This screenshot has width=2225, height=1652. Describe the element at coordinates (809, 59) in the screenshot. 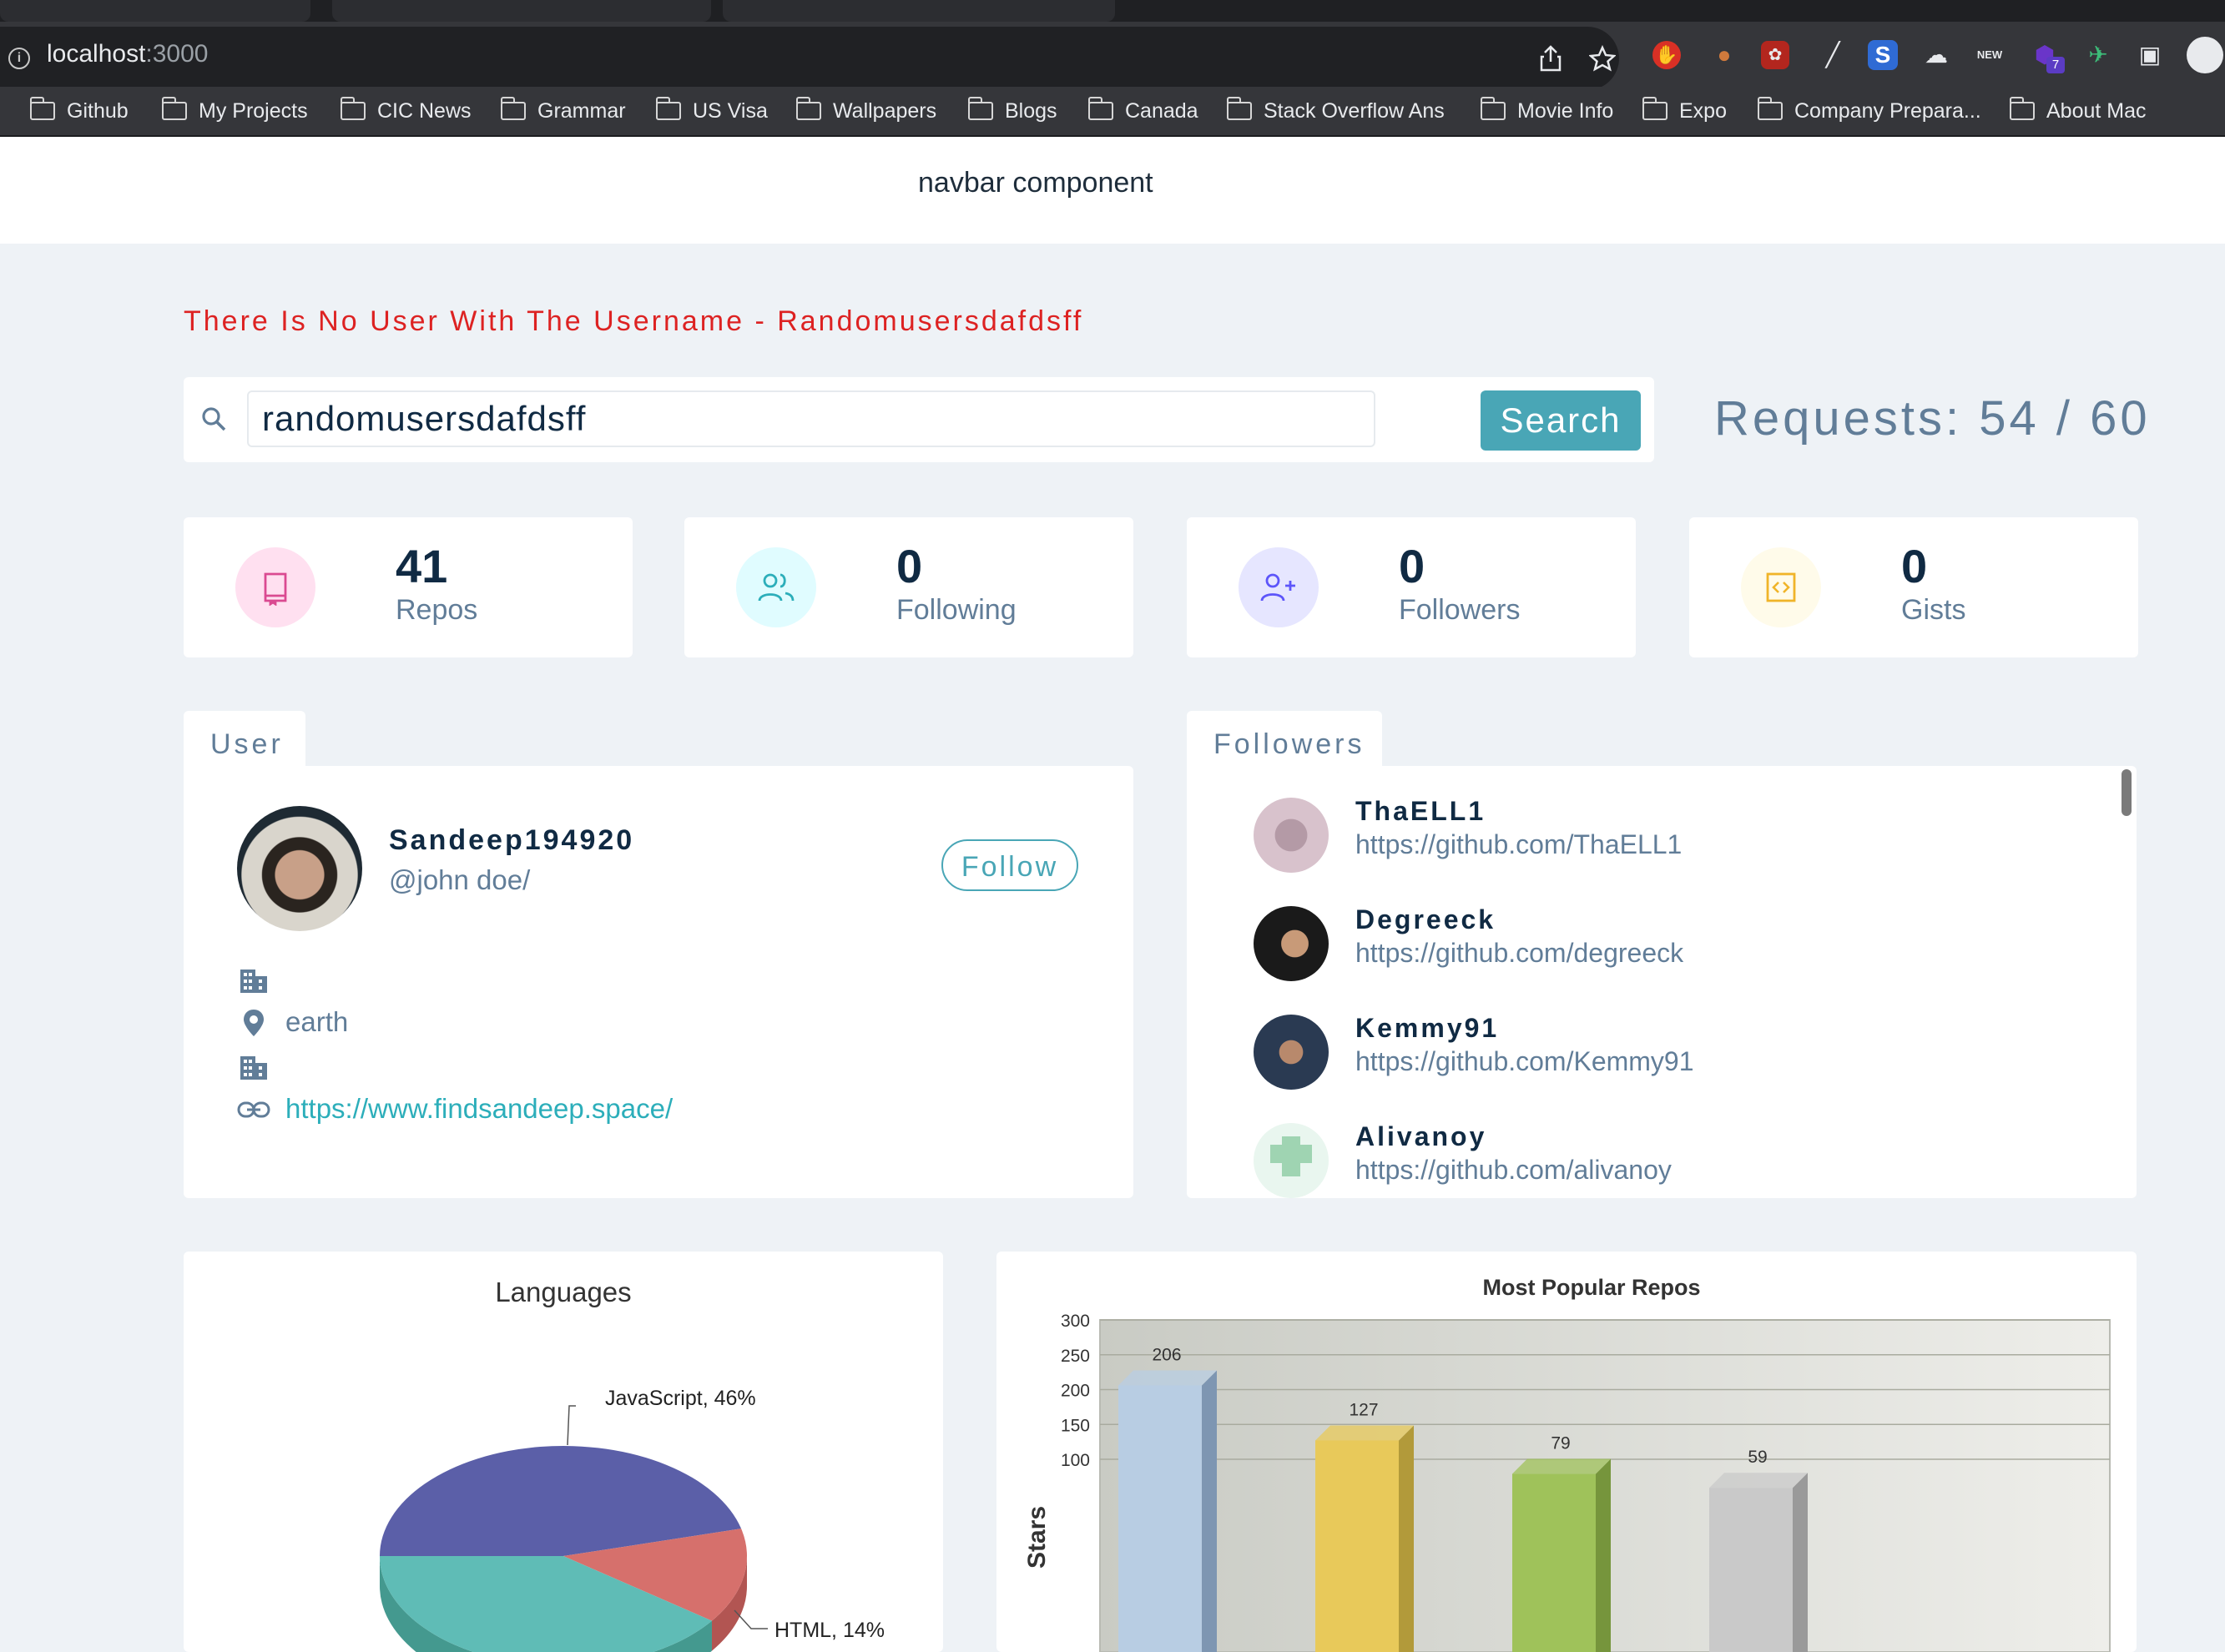

I see `address-bar: i localhost:3000` at that location.